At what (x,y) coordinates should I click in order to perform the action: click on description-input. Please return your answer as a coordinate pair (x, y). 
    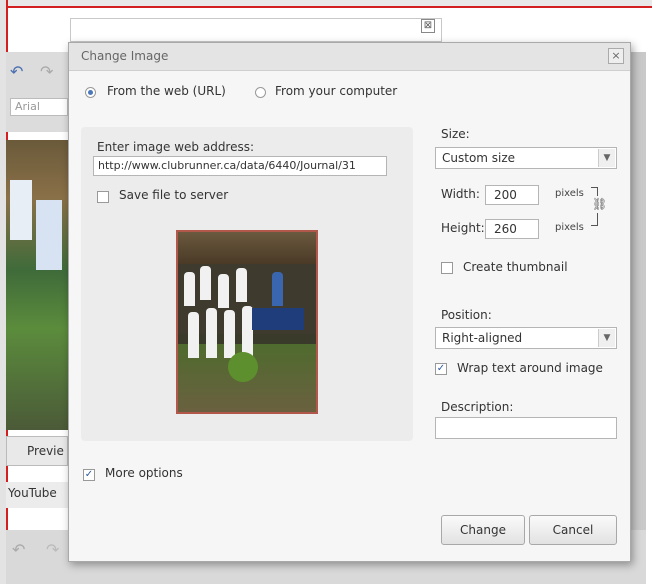
    Looking at the image, I should click on (526, 428).